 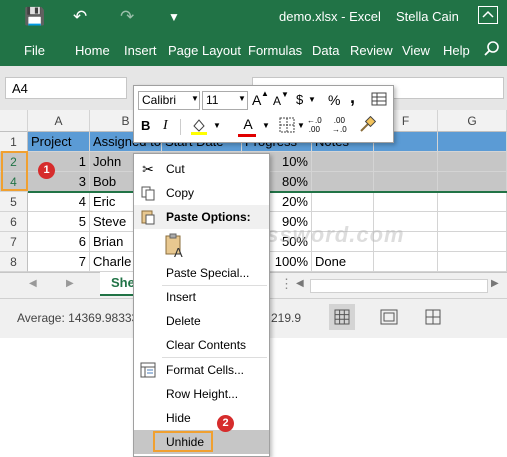 I want to click on scroll-right-icon: ▶, so click(x=495, y=283).